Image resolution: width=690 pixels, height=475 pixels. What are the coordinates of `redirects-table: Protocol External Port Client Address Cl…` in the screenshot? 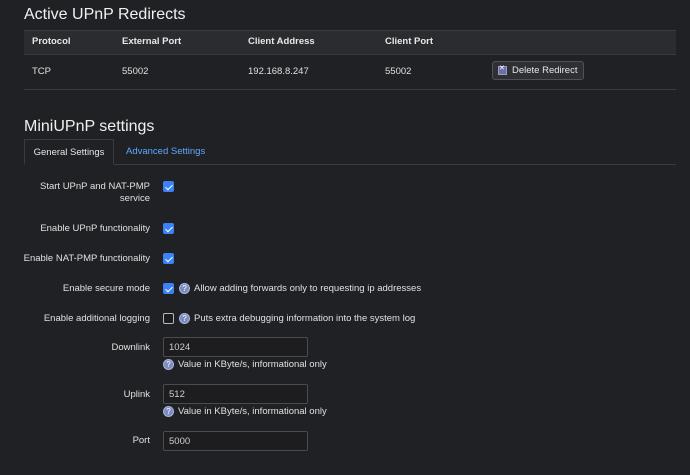 It's located at (350, 60).